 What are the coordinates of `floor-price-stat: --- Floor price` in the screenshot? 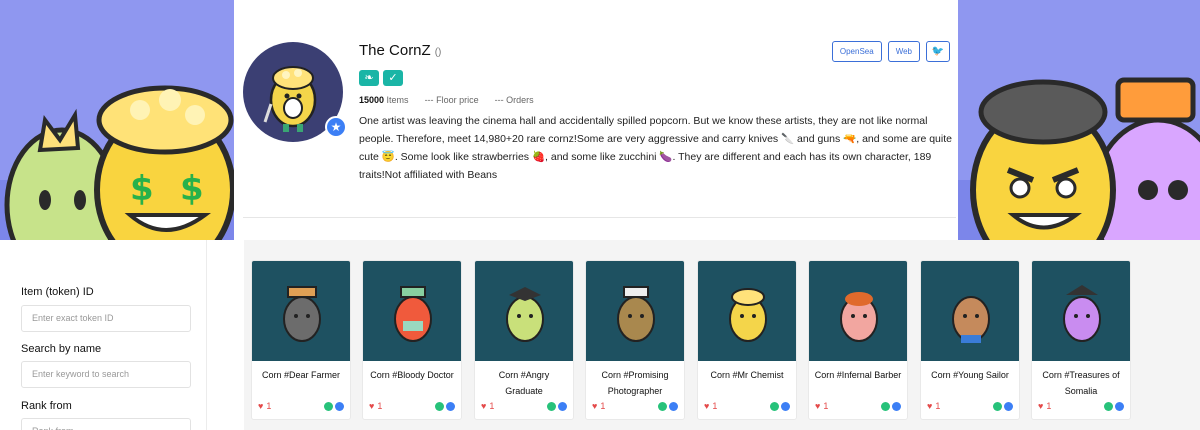 It's located at (451, 100).